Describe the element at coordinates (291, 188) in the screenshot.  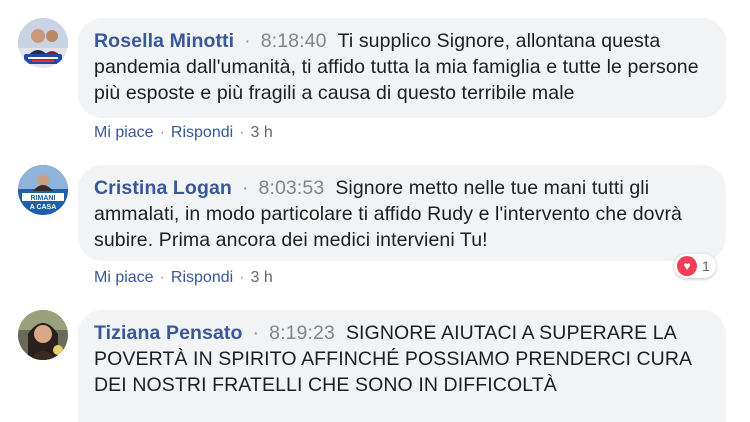
I see `comment-time: 8:03:53` at that location.